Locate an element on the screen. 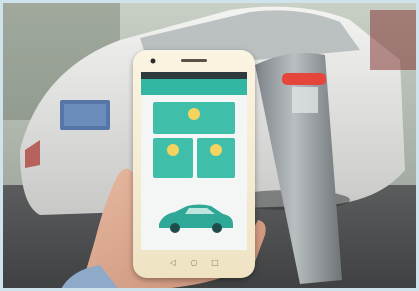 Image resolution: width=419 pixels, height=291 pixels. tile-secondary-left is located at coordinates (173, 158).